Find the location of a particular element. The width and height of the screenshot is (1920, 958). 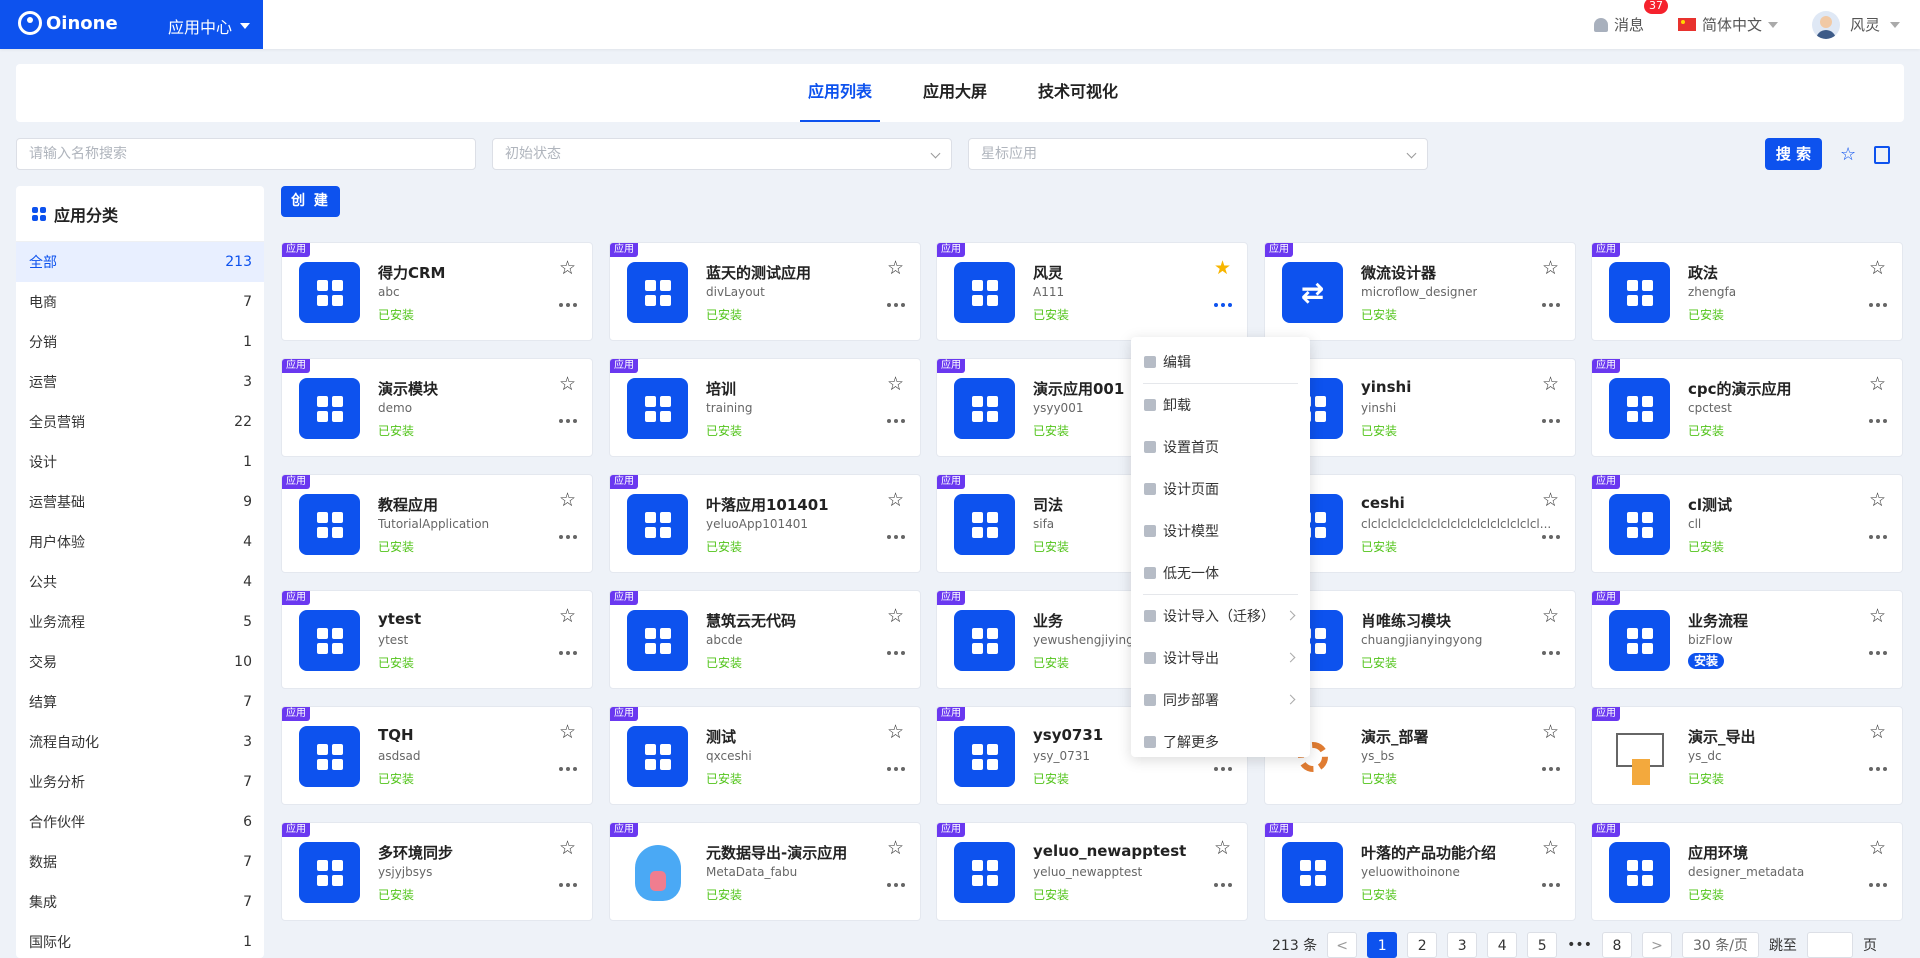

menu-item: 设计模型 is located at coordinates (1220, 531).